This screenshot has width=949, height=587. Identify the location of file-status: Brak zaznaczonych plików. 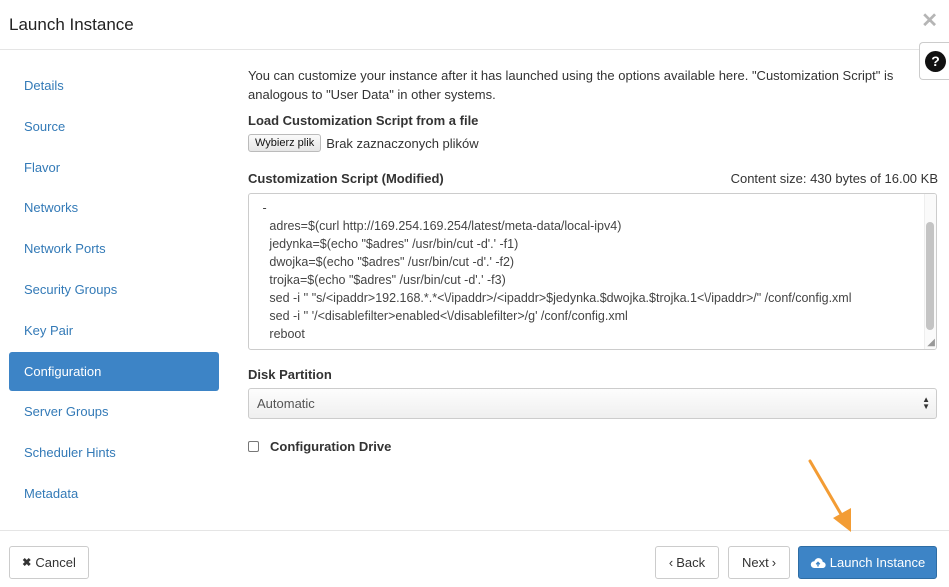
(402, 143).